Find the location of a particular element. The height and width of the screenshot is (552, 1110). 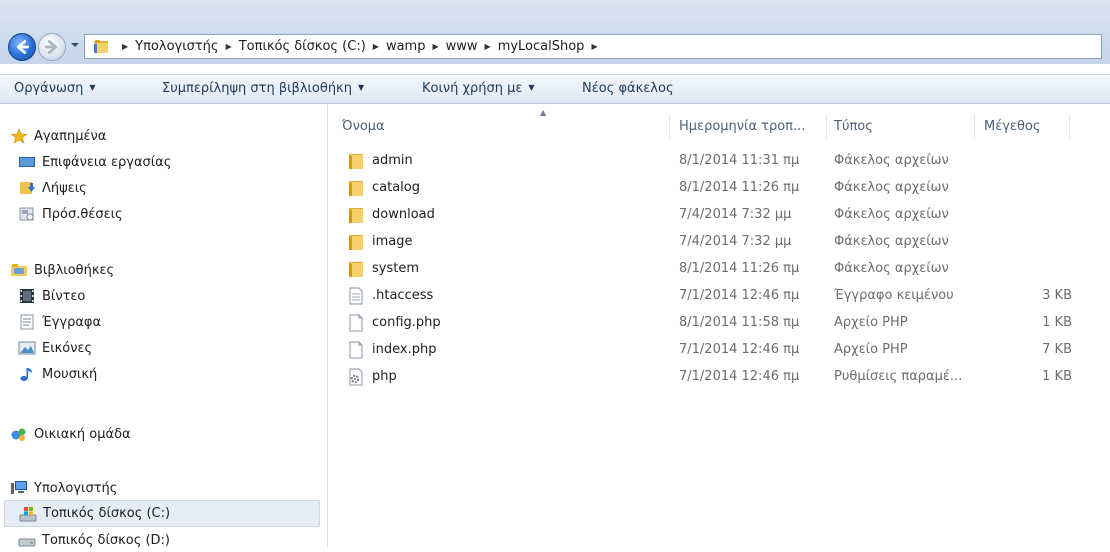

back-button is located at coordinates (22, 47).